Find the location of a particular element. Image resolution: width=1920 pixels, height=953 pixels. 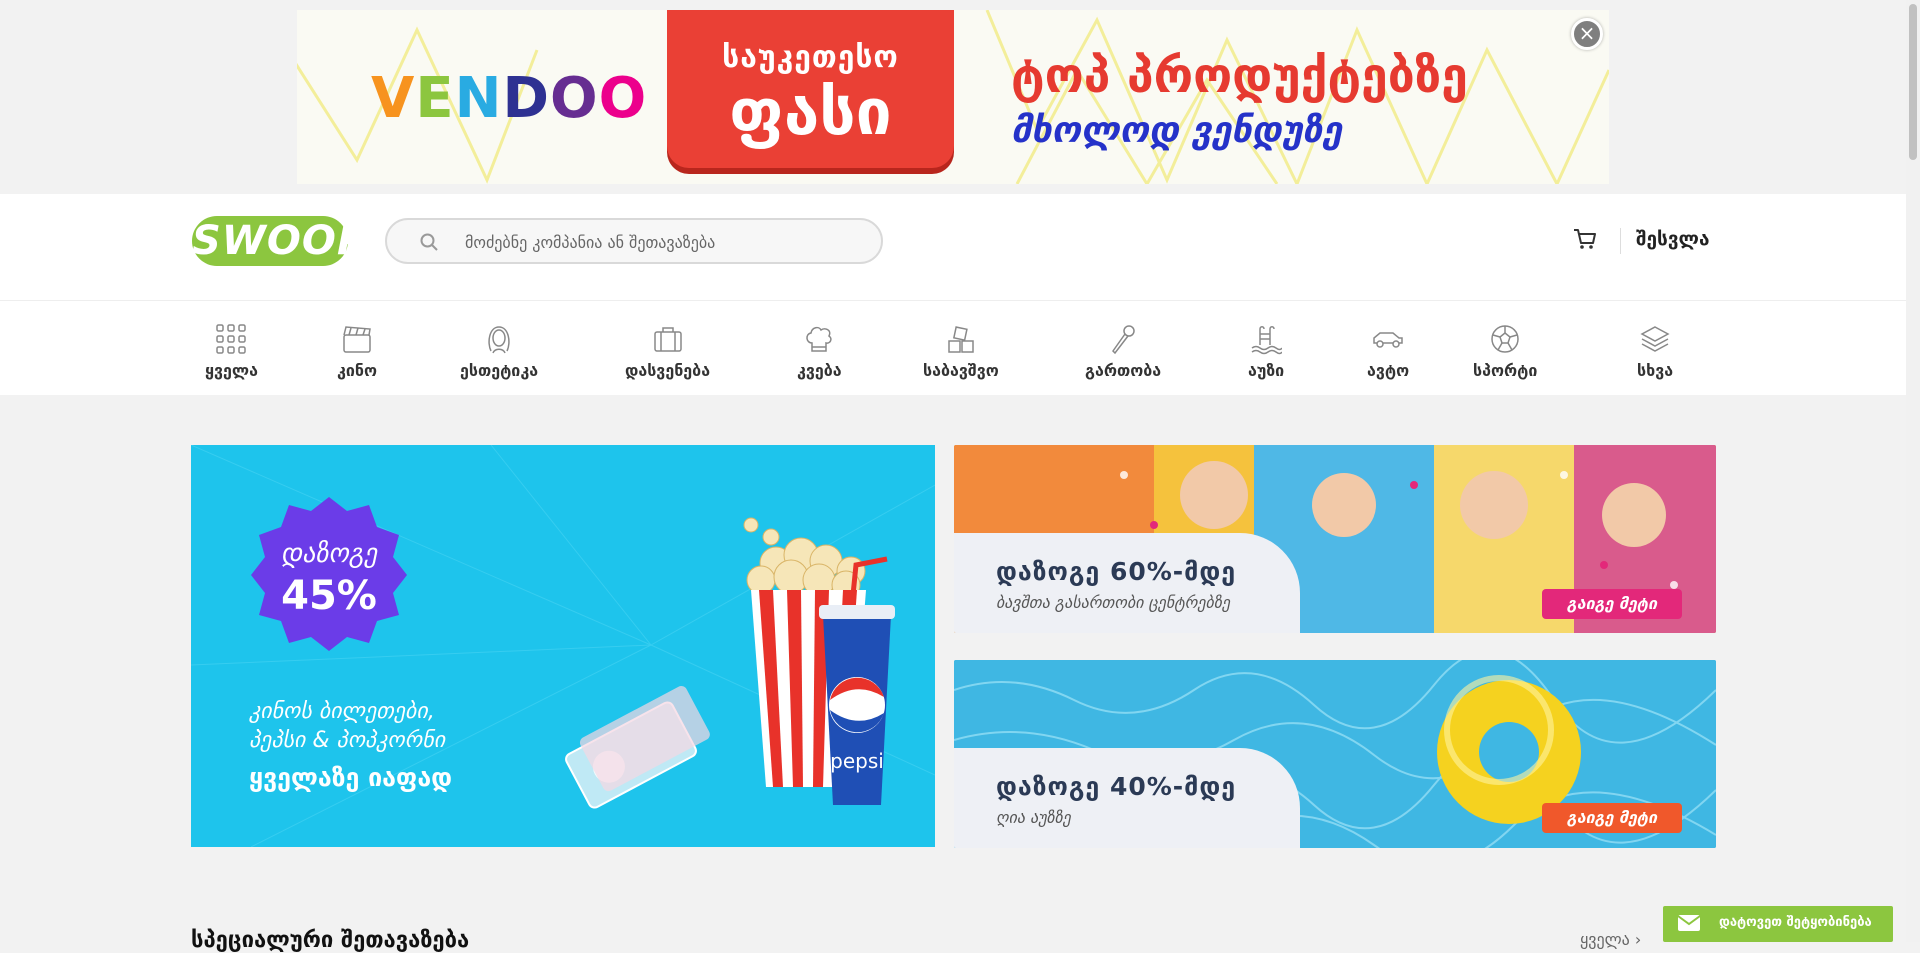

discount-badge: დაზოგე 45% is located at coordinates (329, 575).